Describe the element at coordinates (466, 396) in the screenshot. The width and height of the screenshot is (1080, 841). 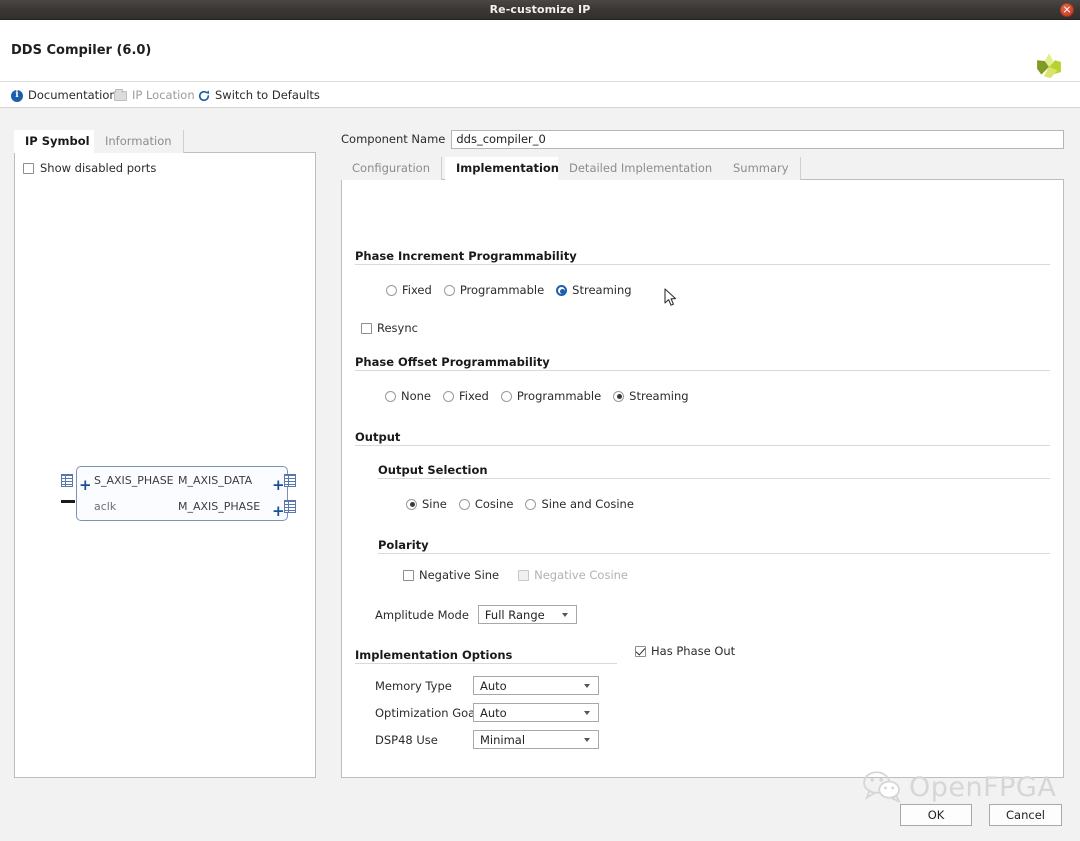
I see `radio-phase-offset-fixed: Fixed` at that location.